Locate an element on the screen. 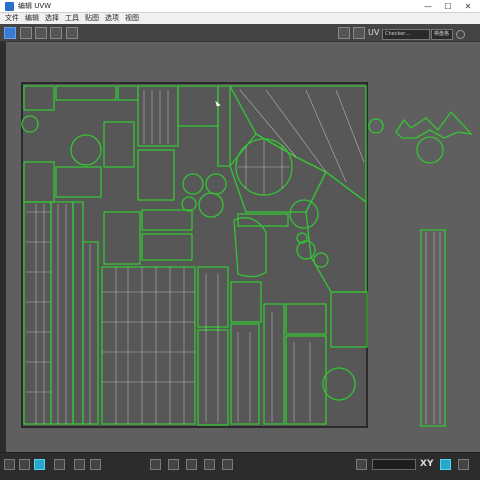 The height and width of the screenshot is (480, 480). menu-tools: 工具 is located at coordinates (72, 18).